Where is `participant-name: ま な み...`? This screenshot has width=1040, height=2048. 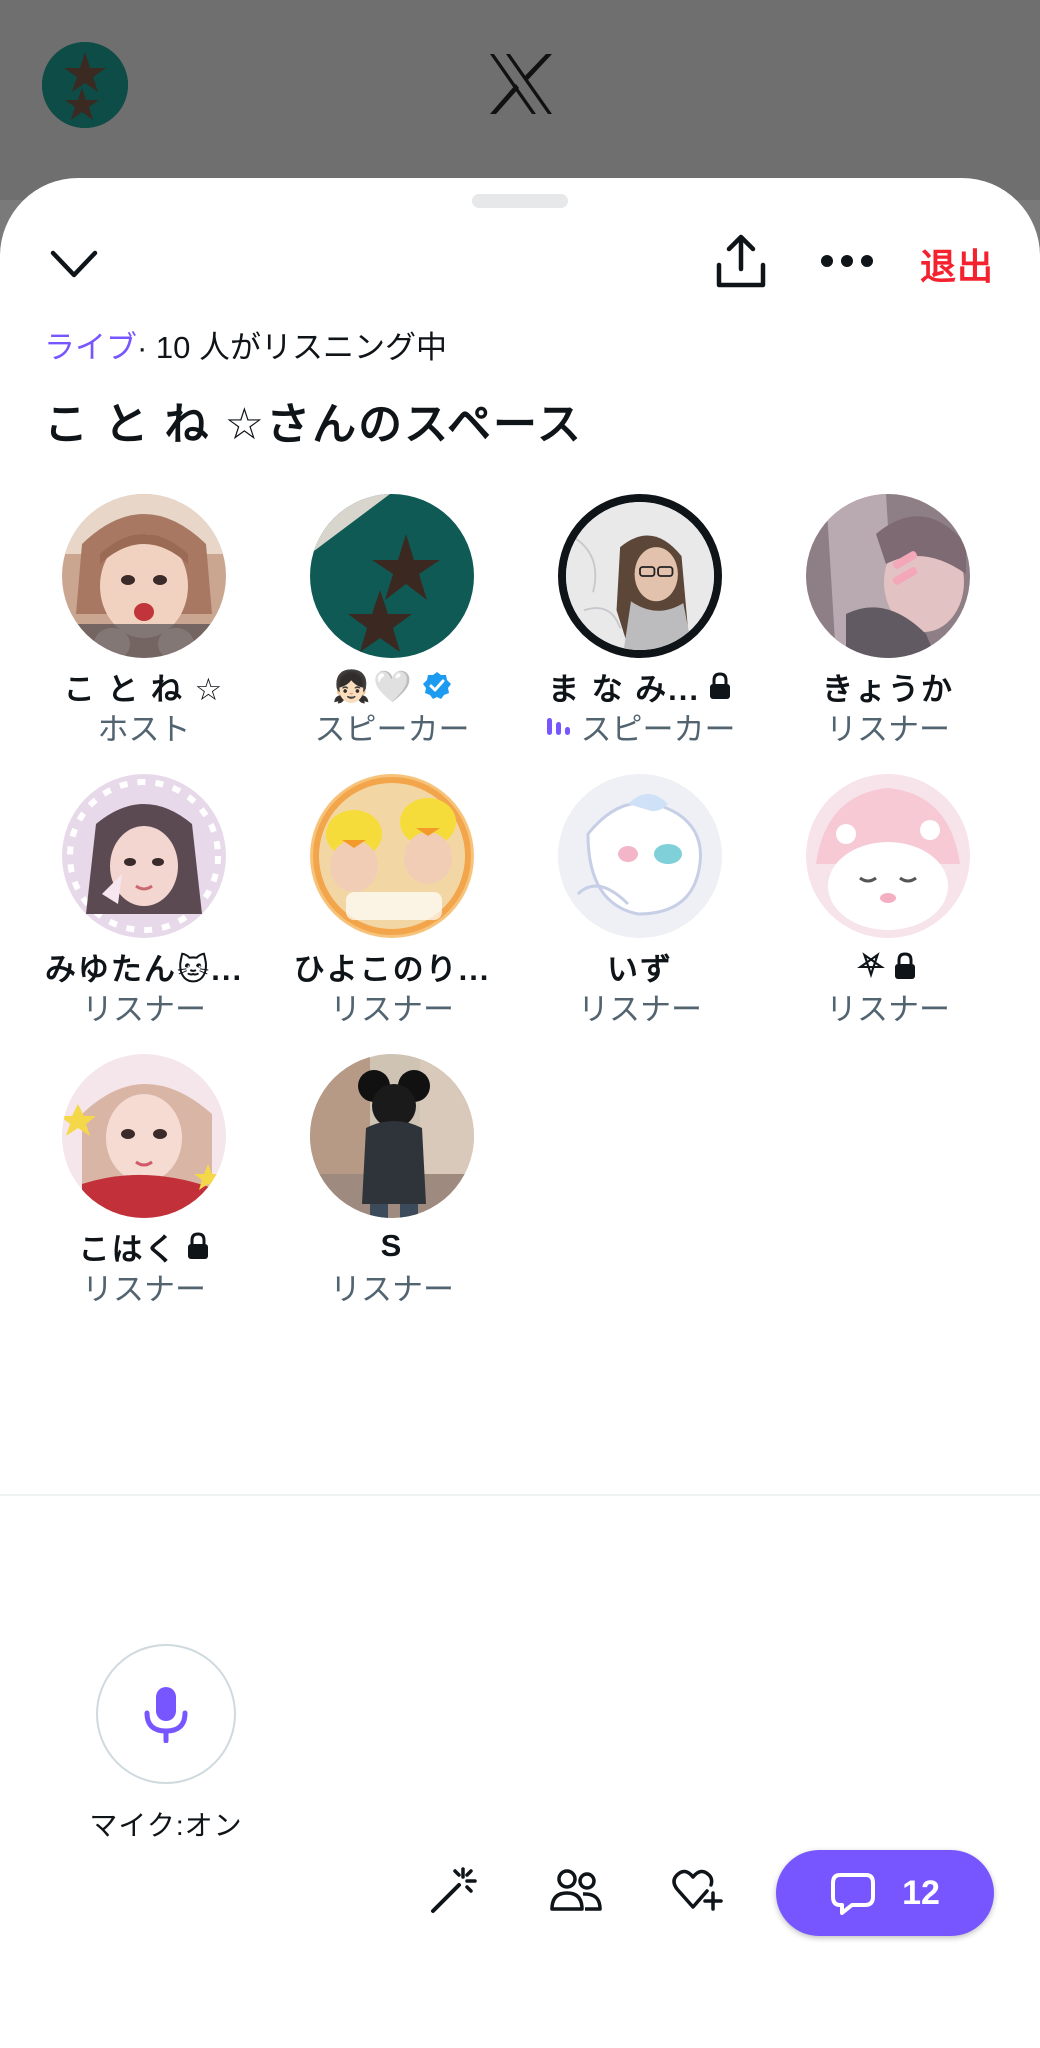 participant-name: ま な み... is located at coordinates (640, 686).